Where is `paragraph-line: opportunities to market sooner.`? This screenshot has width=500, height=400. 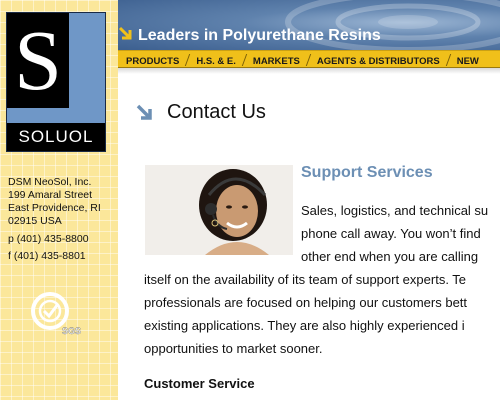 paragraph-line: opportunities to market sooner. is located at coordinates (233, 348).